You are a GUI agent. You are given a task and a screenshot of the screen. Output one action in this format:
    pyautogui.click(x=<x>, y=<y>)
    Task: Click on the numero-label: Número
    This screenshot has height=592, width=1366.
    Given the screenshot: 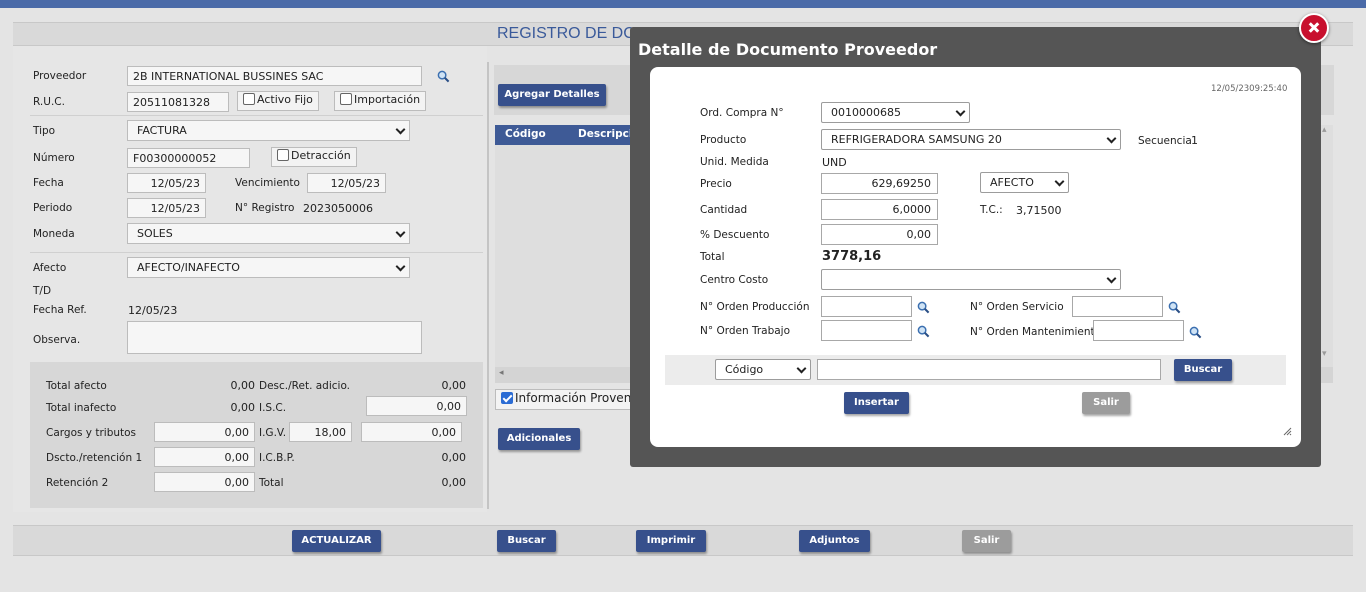 What is the action you would take?
    pyautogui.click(x=54, y=158)
    